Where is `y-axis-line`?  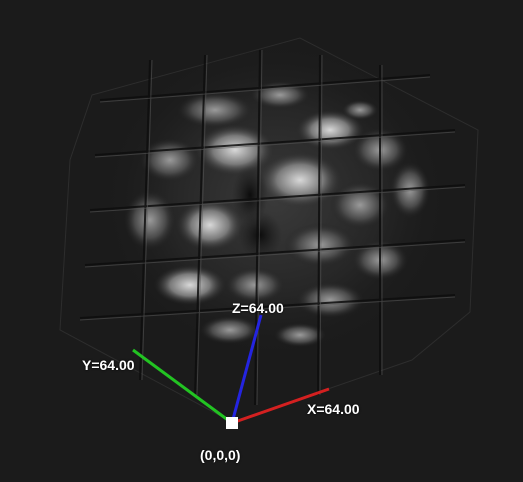 y-axis-line is located at coordinates (182, 386).